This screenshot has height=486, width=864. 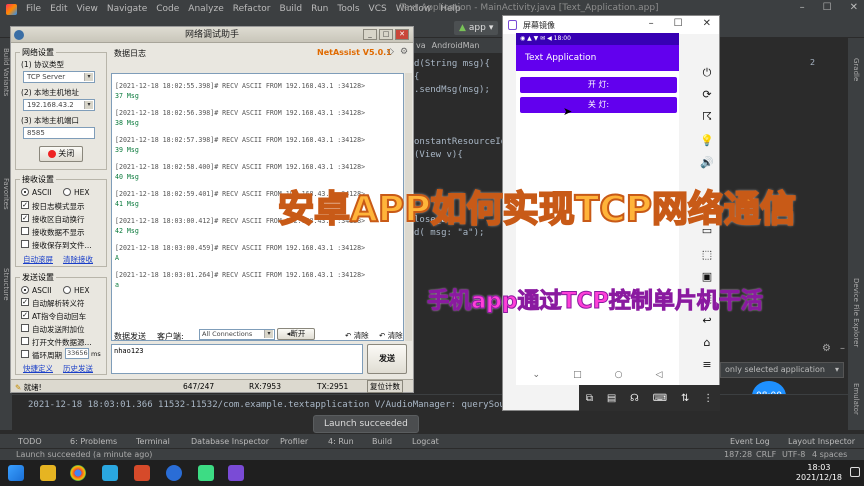 I want to click on light-off-button: 关 灯:, so click(x=598, y=105).